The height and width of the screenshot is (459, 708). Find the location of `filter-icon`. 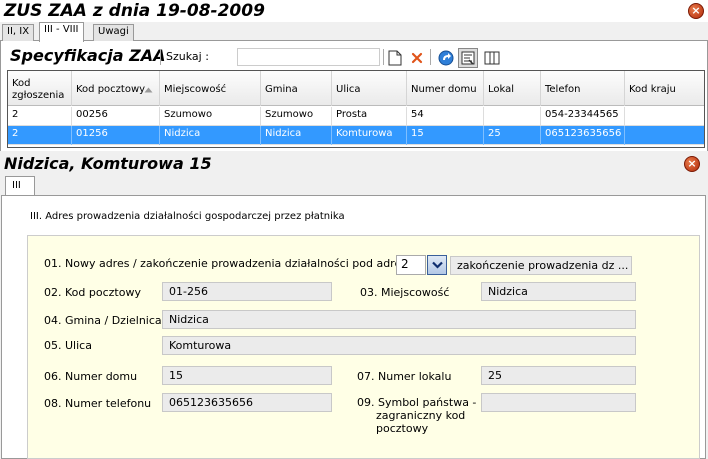

filter-icon is located at coordinates (468, 58).